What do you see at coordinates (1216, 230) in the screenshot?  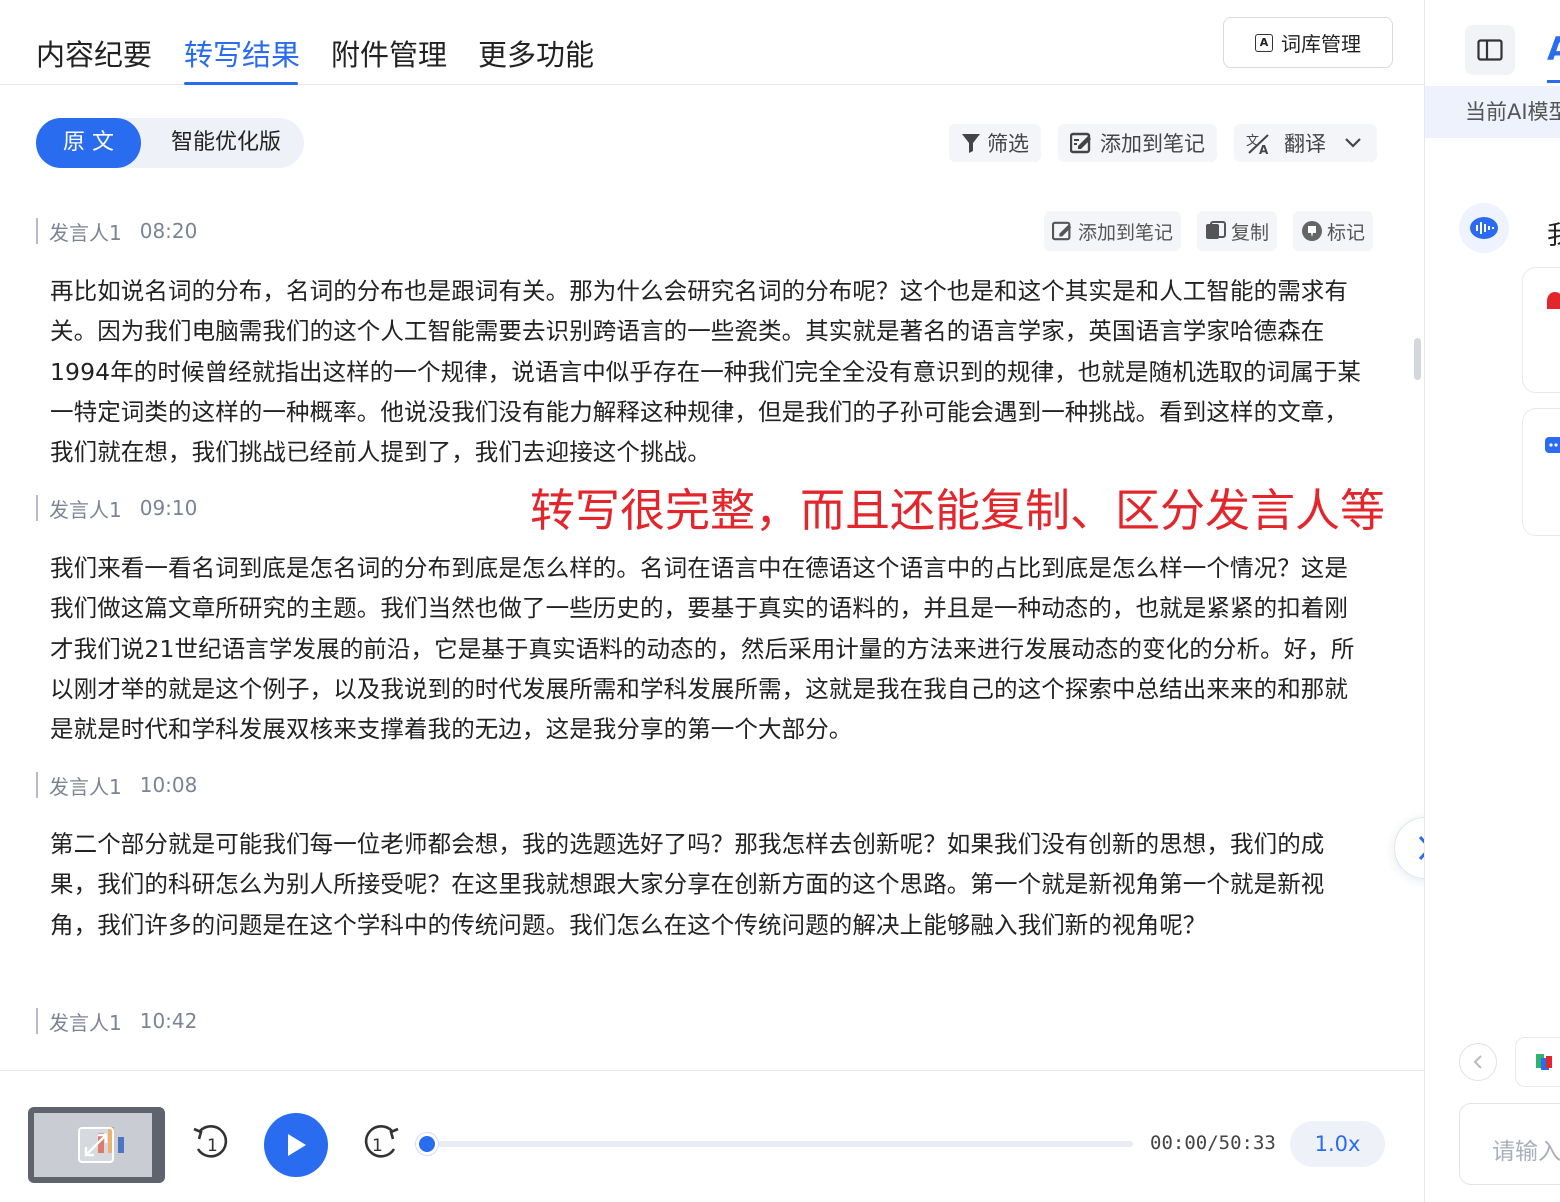 I see `copy-icon` at bounding box center [1216, 230].